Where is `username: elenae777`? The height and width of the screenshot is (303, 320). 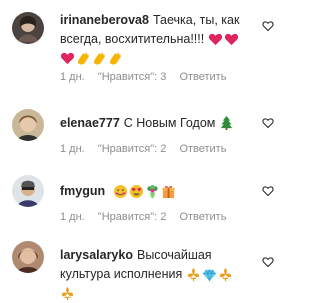
username: elenae777 is located at coordinates (90, 123).